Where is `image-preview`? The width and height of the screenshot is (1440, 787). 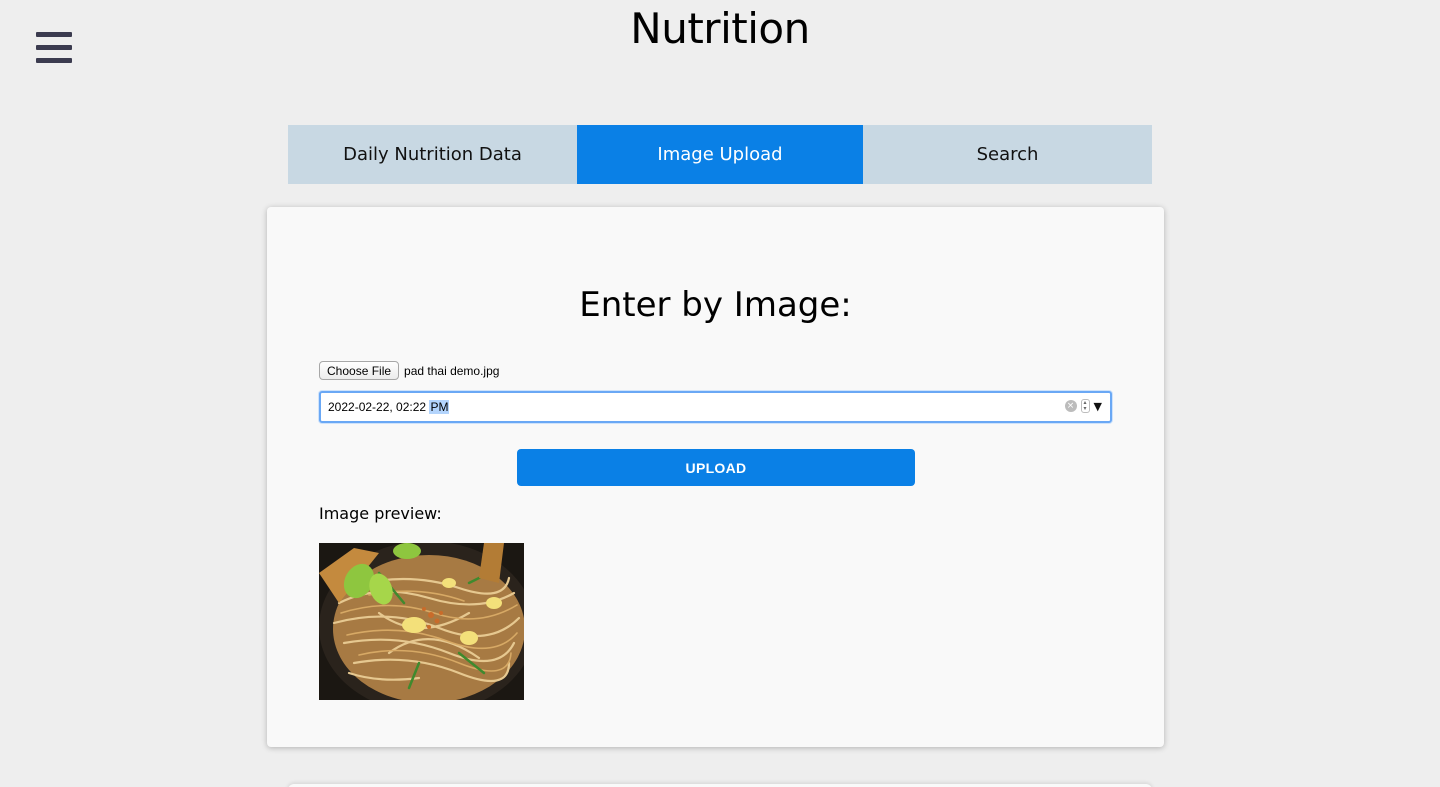 image-preview is located at coordinates (421, 621).